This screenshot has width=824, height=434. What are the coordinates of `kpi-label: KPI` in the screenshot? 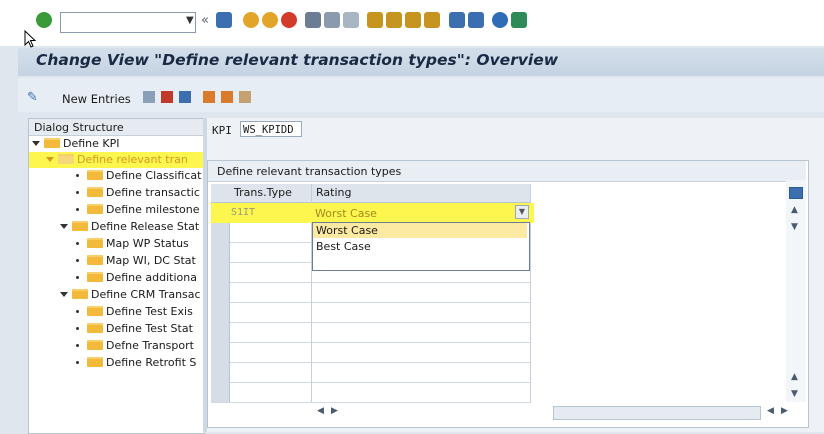 It's located at (222, 130).